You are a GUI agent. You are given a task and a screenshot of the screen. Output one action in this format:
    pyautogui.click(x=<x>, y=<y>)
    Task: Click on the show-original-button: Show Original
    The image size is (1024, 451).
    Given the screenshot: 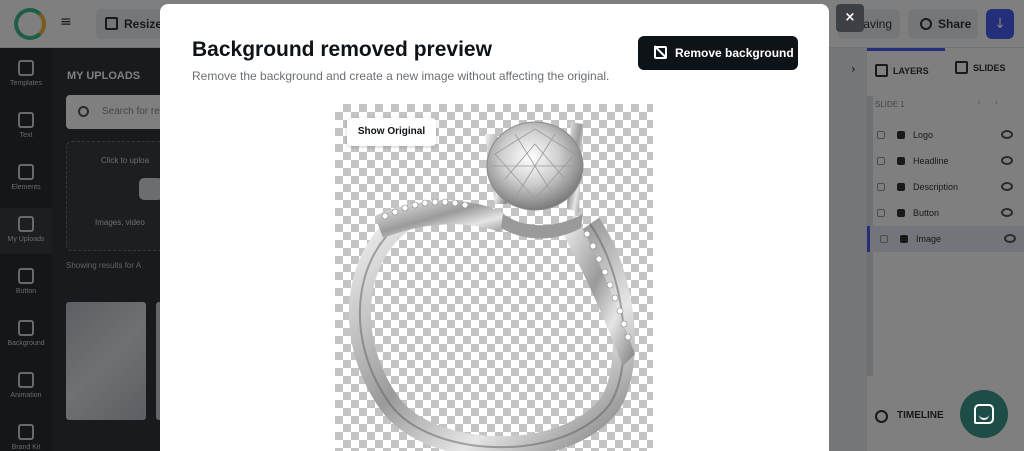 What is the action you would take?
    pyautogui.click(x=391, y=132)
    